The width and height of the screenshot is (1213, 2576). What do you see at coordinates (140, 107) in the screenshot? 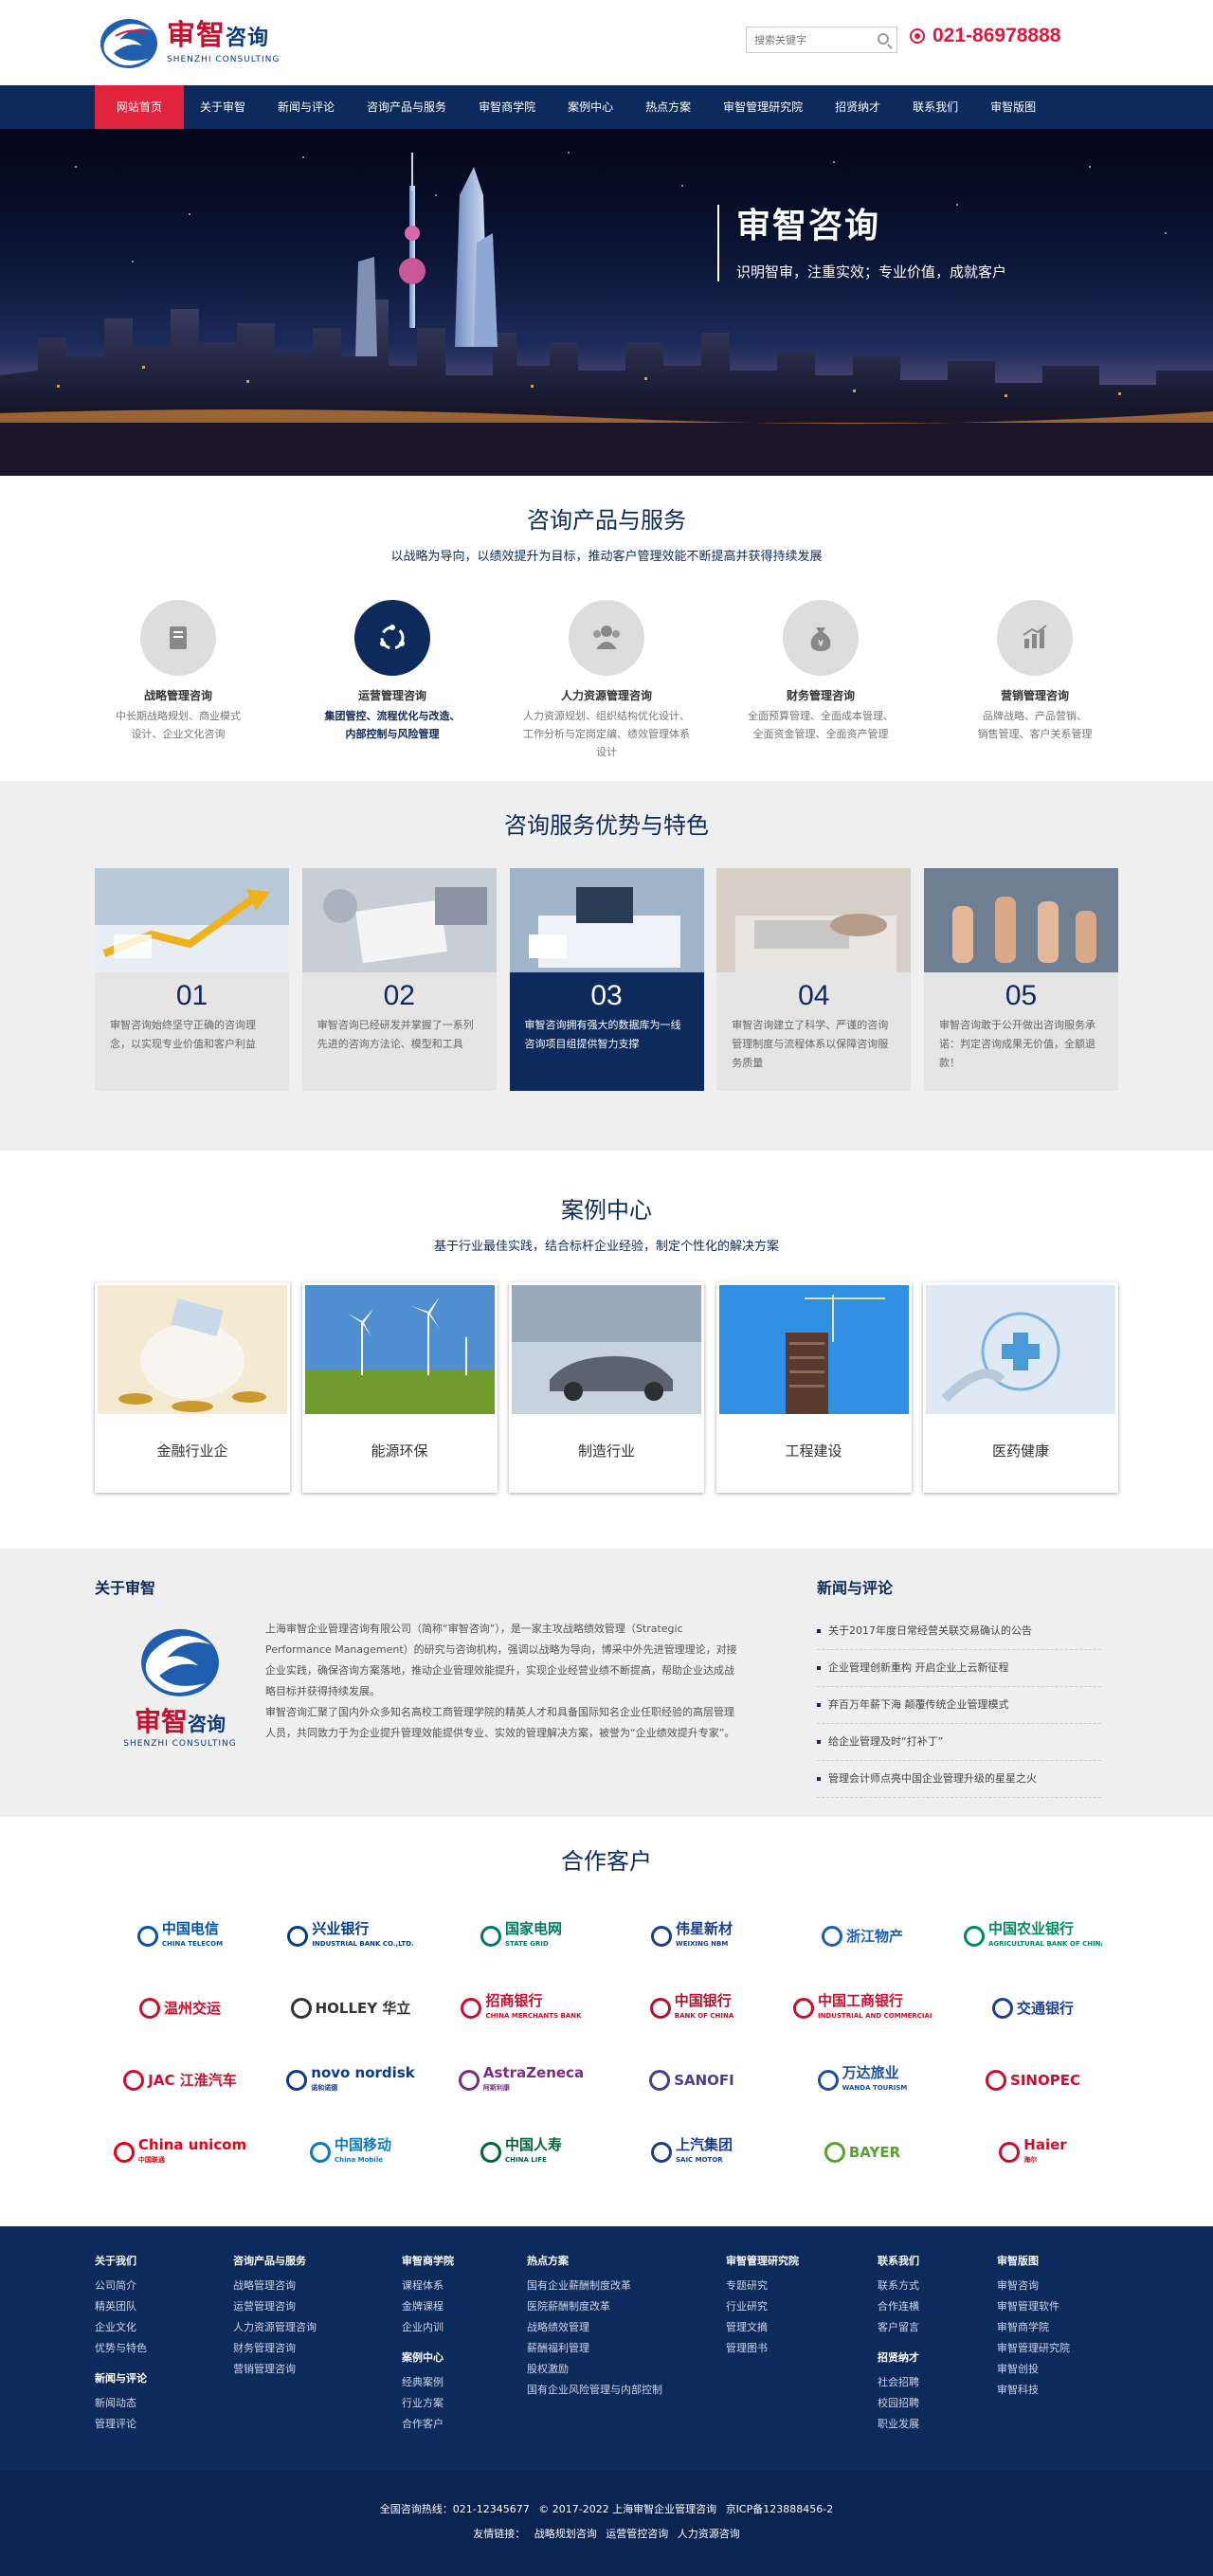
I see `nav-item-home: 网站首页` at bounding box center [140, 107].